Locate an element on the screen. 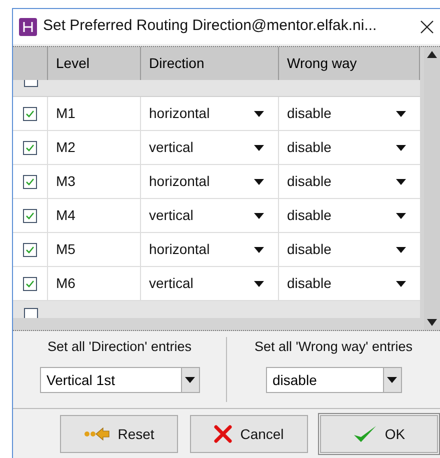 The height and width of the screenshot is (458, 440). table-cell: M6 is located at coordinates (94, 283).